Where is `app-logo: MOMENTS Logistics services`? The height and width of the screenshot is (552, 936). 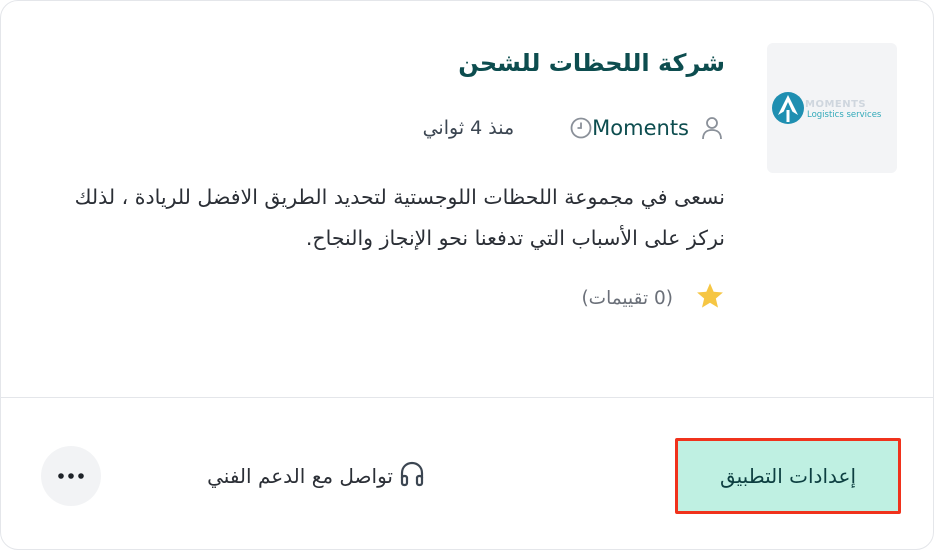
app-logo: MOMENTS Logistics services is located at coordinates (832, 108).